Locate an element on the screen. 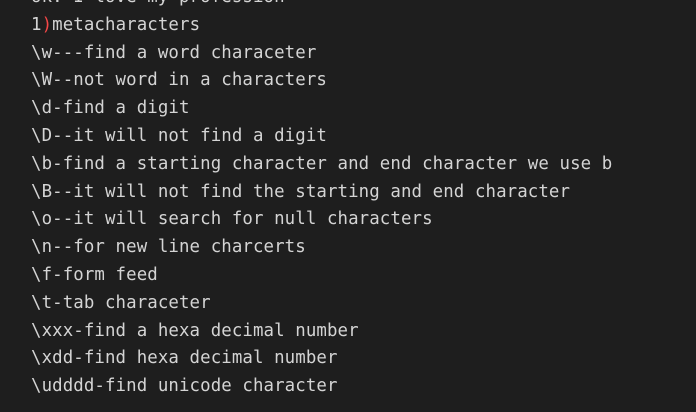 Image resolution: width=696 pixels, height=412 pixels. line-non-digit: \D--it will not find a digit is located at coordinates (179, 135).